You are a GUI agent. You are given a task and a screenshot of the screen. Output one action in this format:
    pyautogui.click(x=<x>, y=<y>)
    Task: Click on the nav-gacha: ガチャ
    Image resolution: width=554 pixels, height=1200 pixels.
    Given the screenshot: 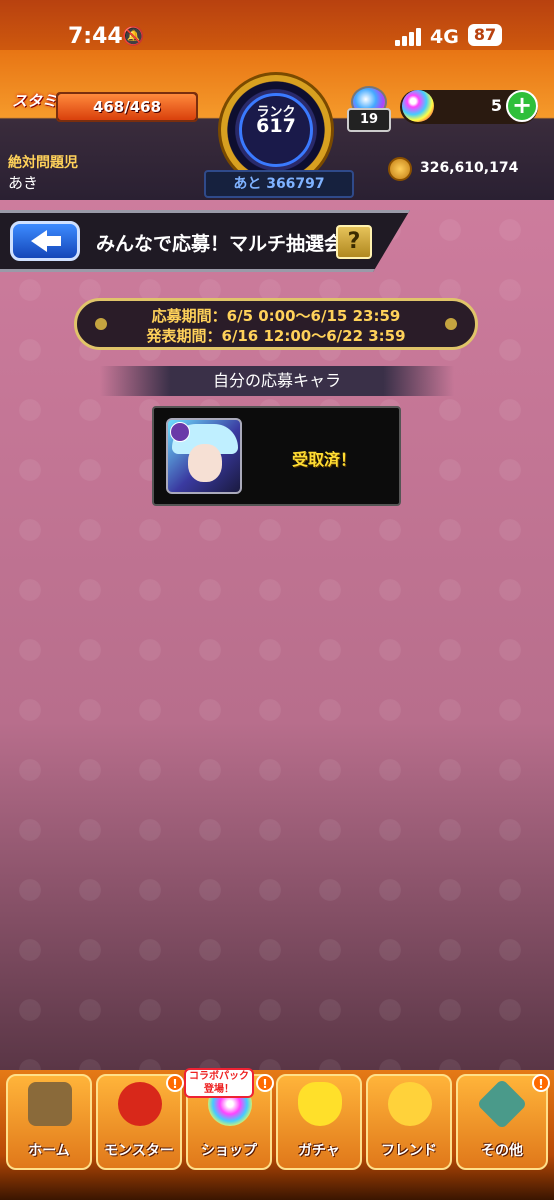 What is the action you would take?
    pyautogui.click(x=319, y=1122)
    